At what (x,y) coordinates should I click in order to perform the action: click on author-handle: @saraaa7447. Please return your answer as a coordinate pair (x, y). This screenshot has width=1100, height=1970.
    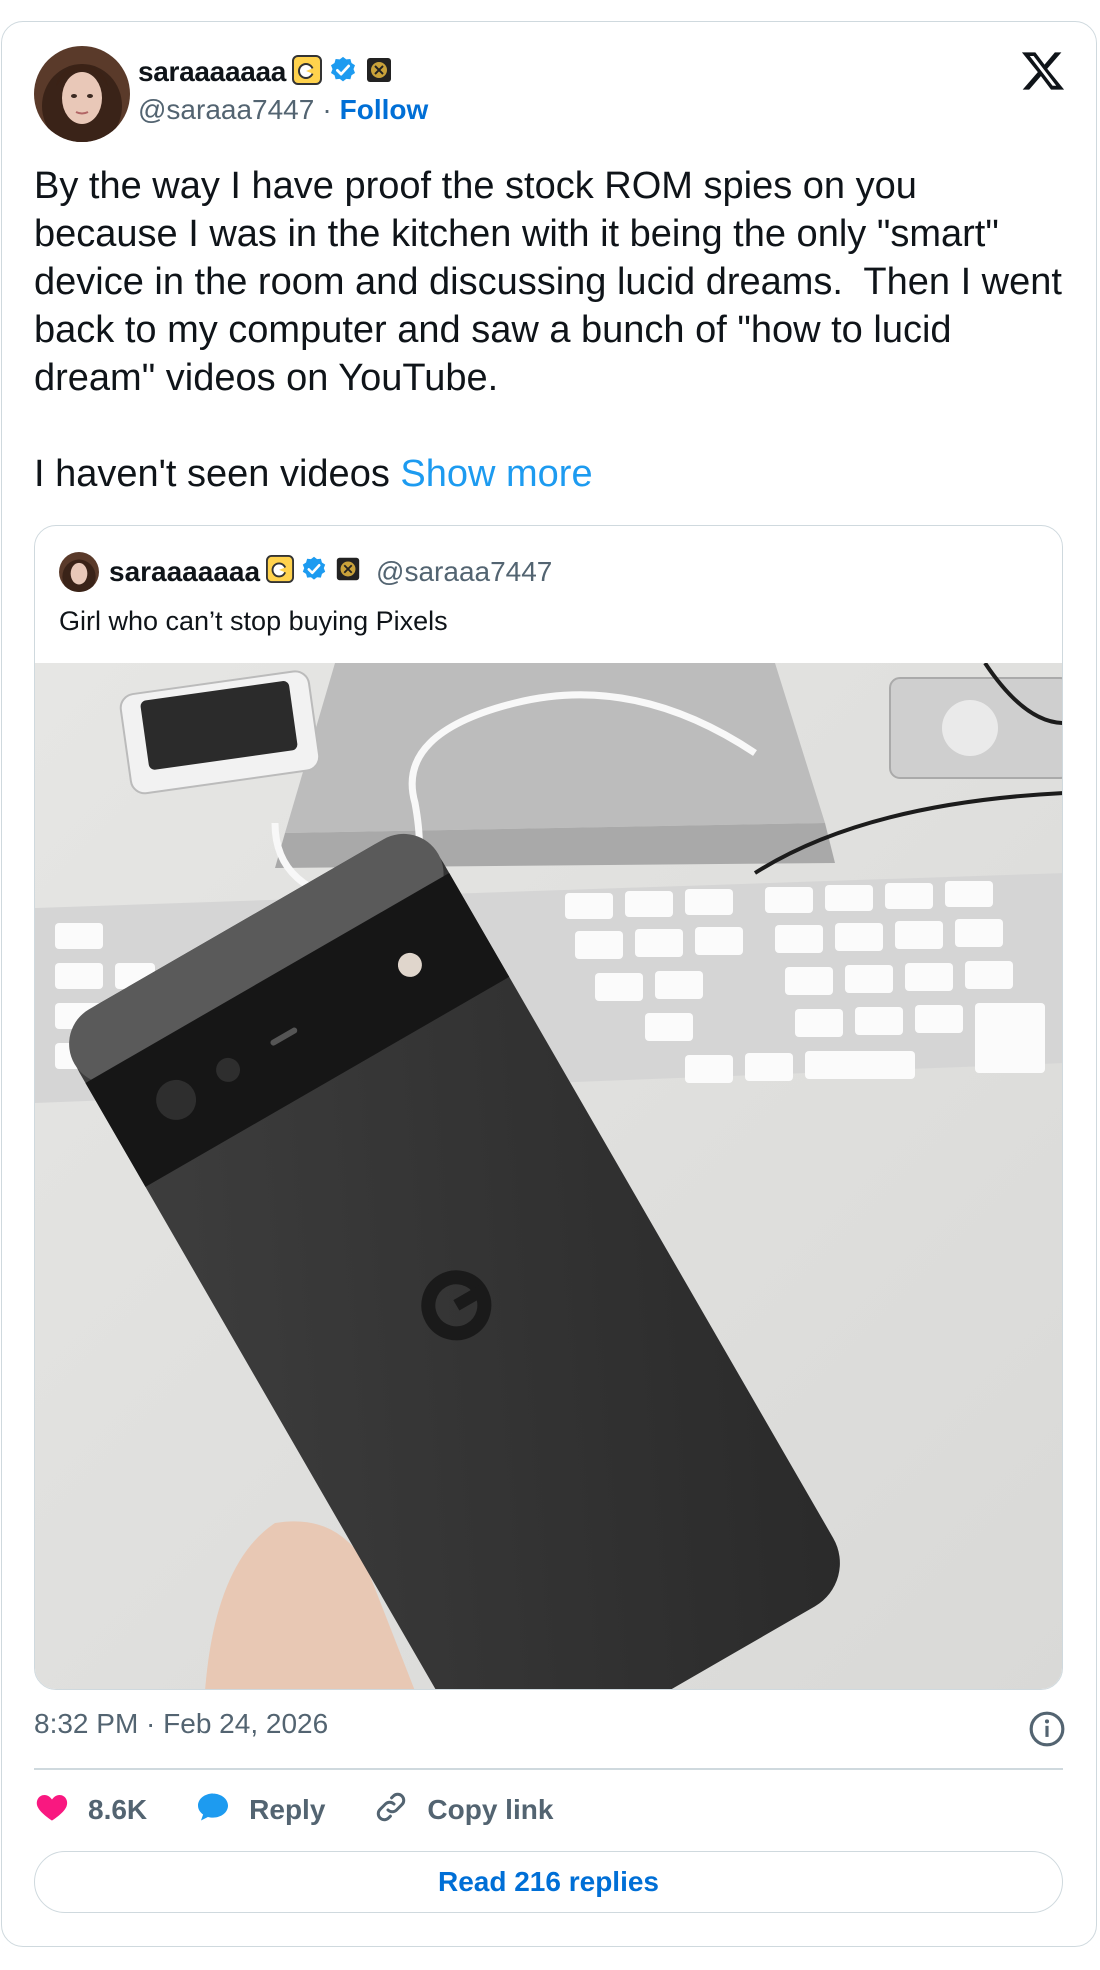
    Looking at the image, I should click on (226, 110).